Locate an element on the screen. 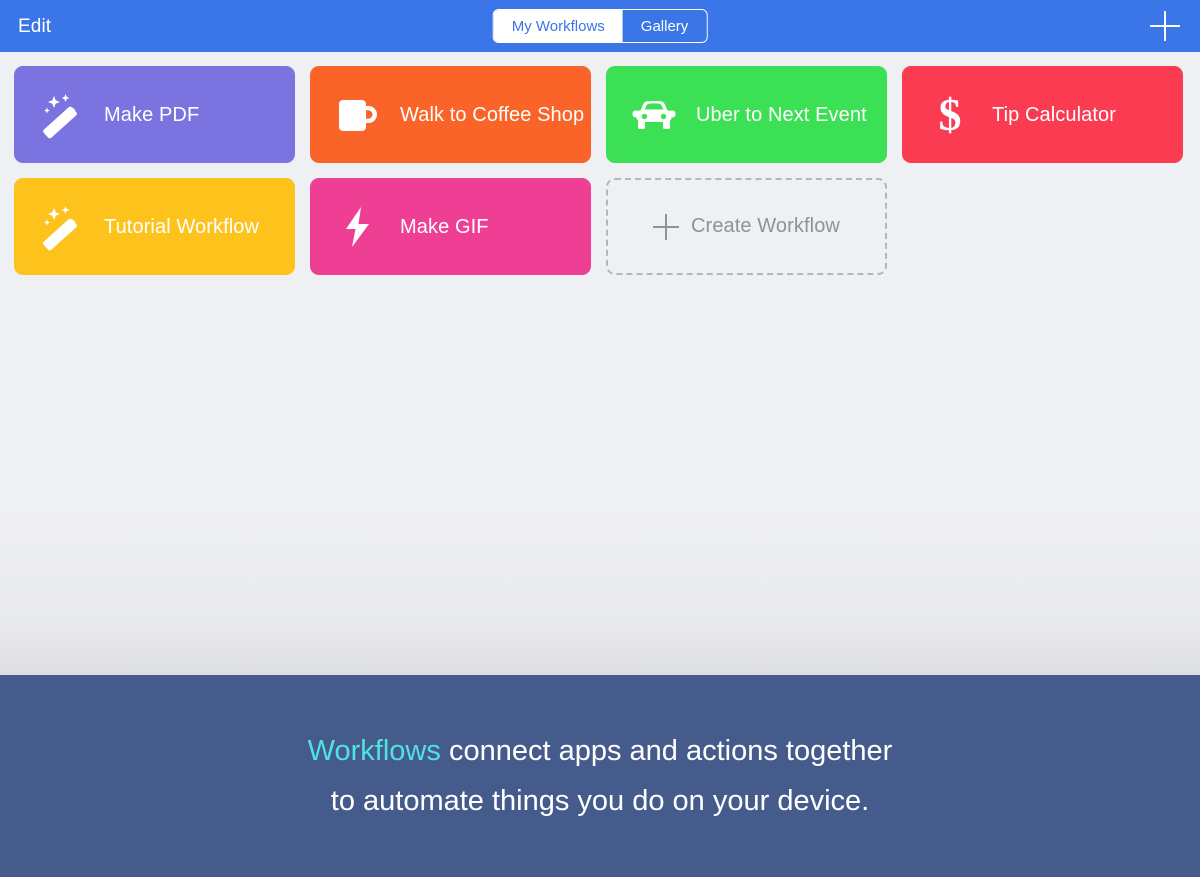 This screenshot has height=877, width=1200. workflow-tile: Uber to Next Event is located at coordinates (746, 114).